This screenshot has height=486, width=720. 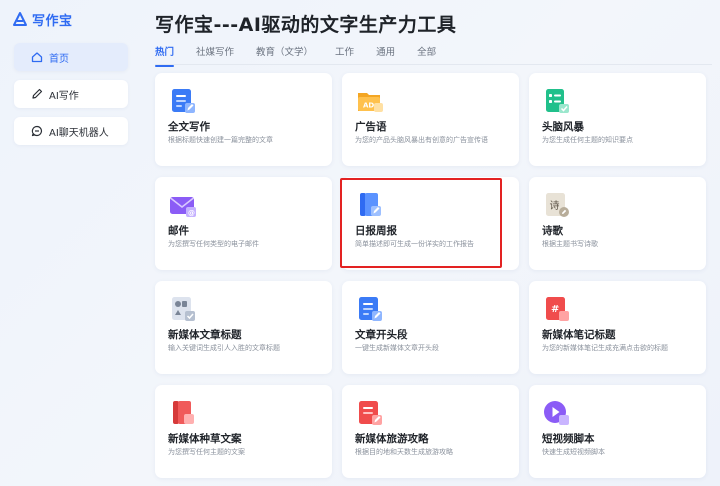 What do you see at coordinates (20, 19) in the screenshot?
I see `logo-icon` at bounding box center [20, 19].